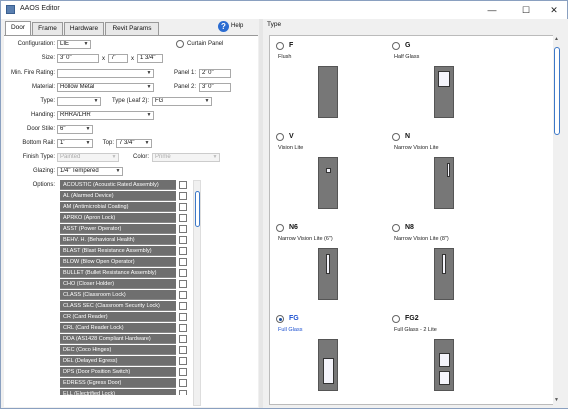 This screenshot has width=568, height=409. Describe the element at coordinates (105, 87) in the screenshot. I see `material-dropdown: Hollow Metal ▼` at that location.